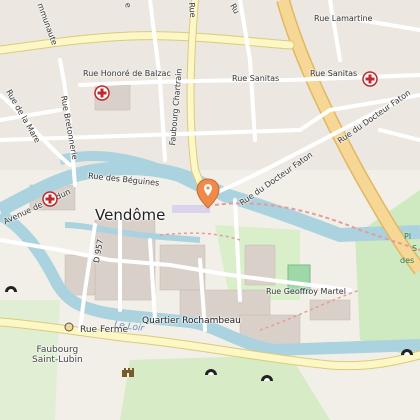 This screenshot has width=420, height=420. I want to click on city-label-vendome: Vendôme, so click(130, 215).